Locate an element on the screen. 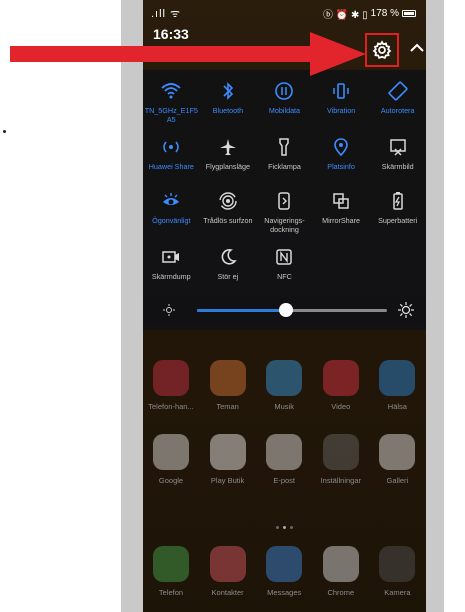 The height and width of the screenshot is (612, 465). qs-tile-do-not-disturb: Stör ej is located at coordinates (228, 263).